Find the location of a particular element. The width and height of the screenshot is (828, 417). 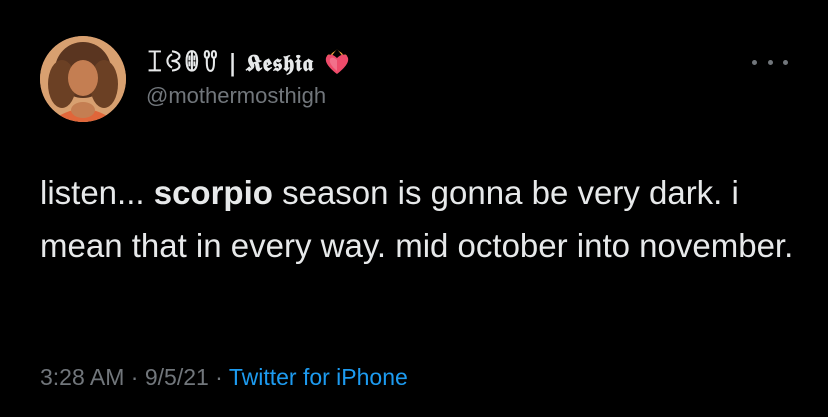

display-name: ꀤꃳꂦꀎ | 𝕶𝖊𝖘𝖍𝖎𝖆 is located at coordinates (230, 61).